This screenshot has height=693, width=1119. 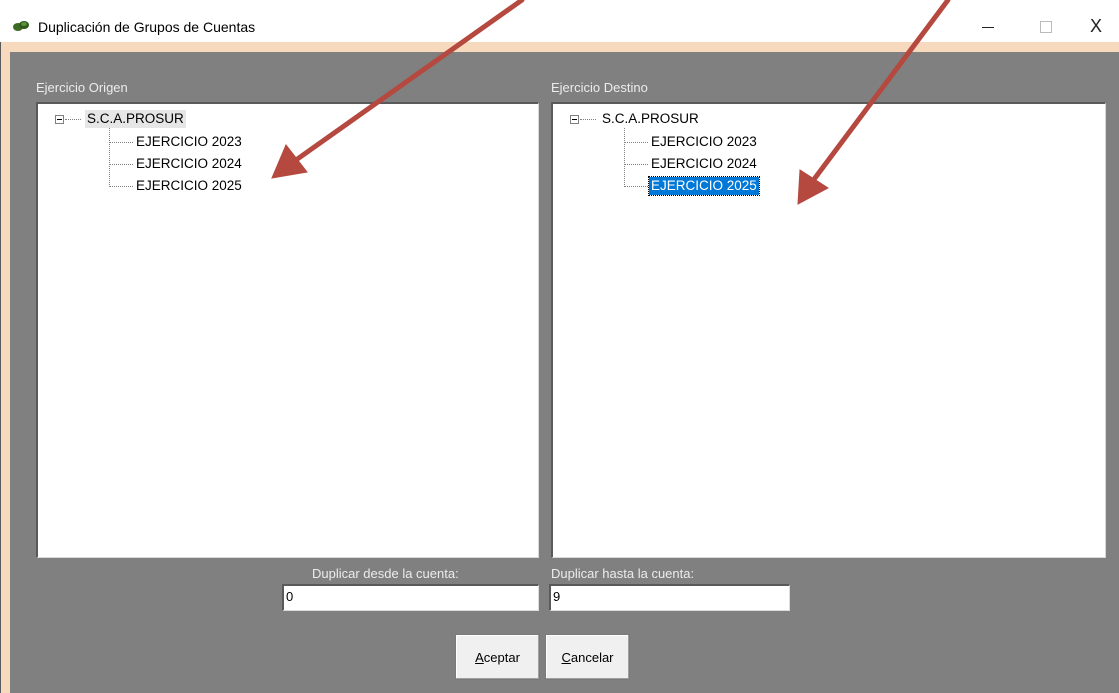 I want to click on cancel-button: Cancelar, so click(x=587, y=657).